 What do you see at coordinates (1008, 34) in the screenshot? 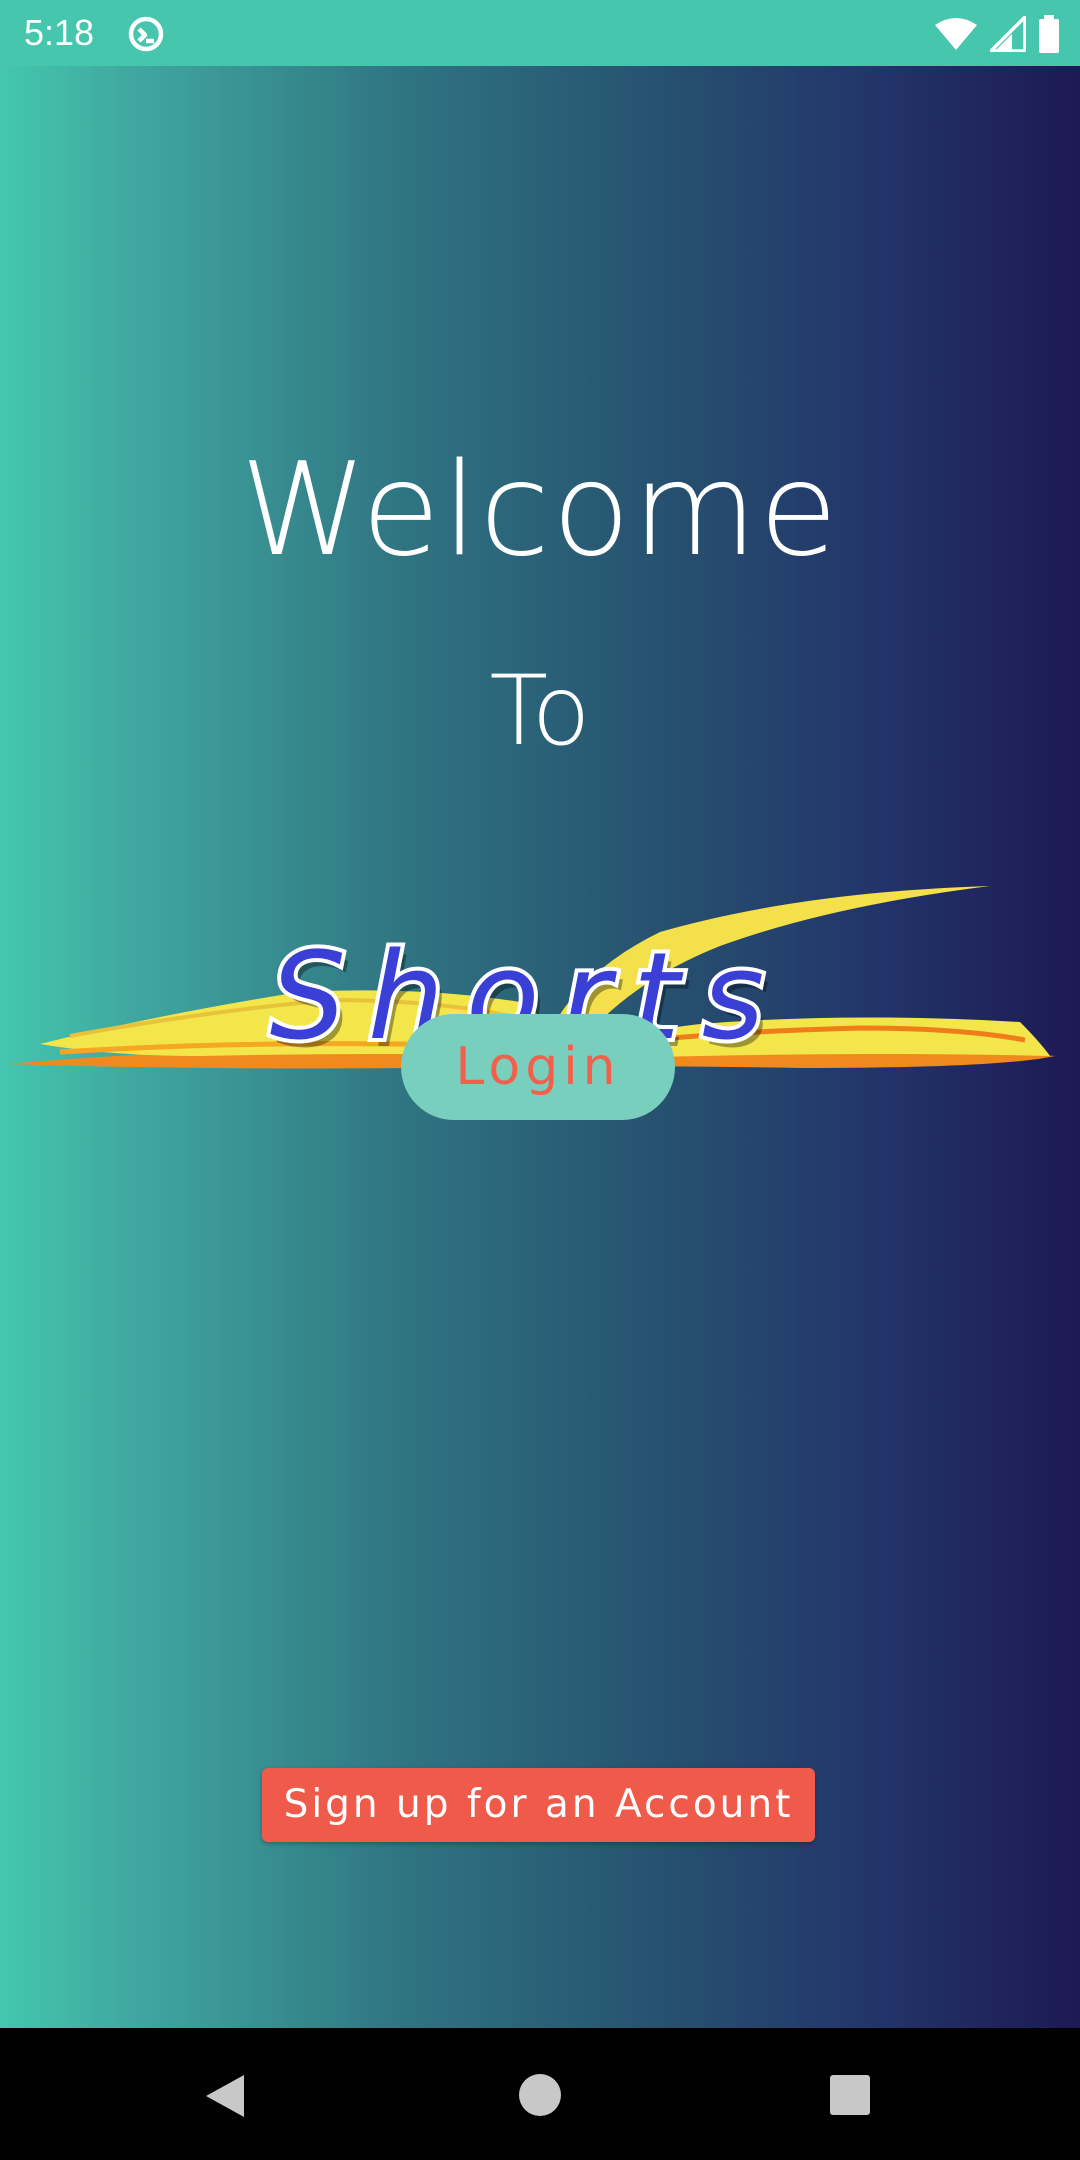
I see `signal-icon` at bounding box center [1008, 34].